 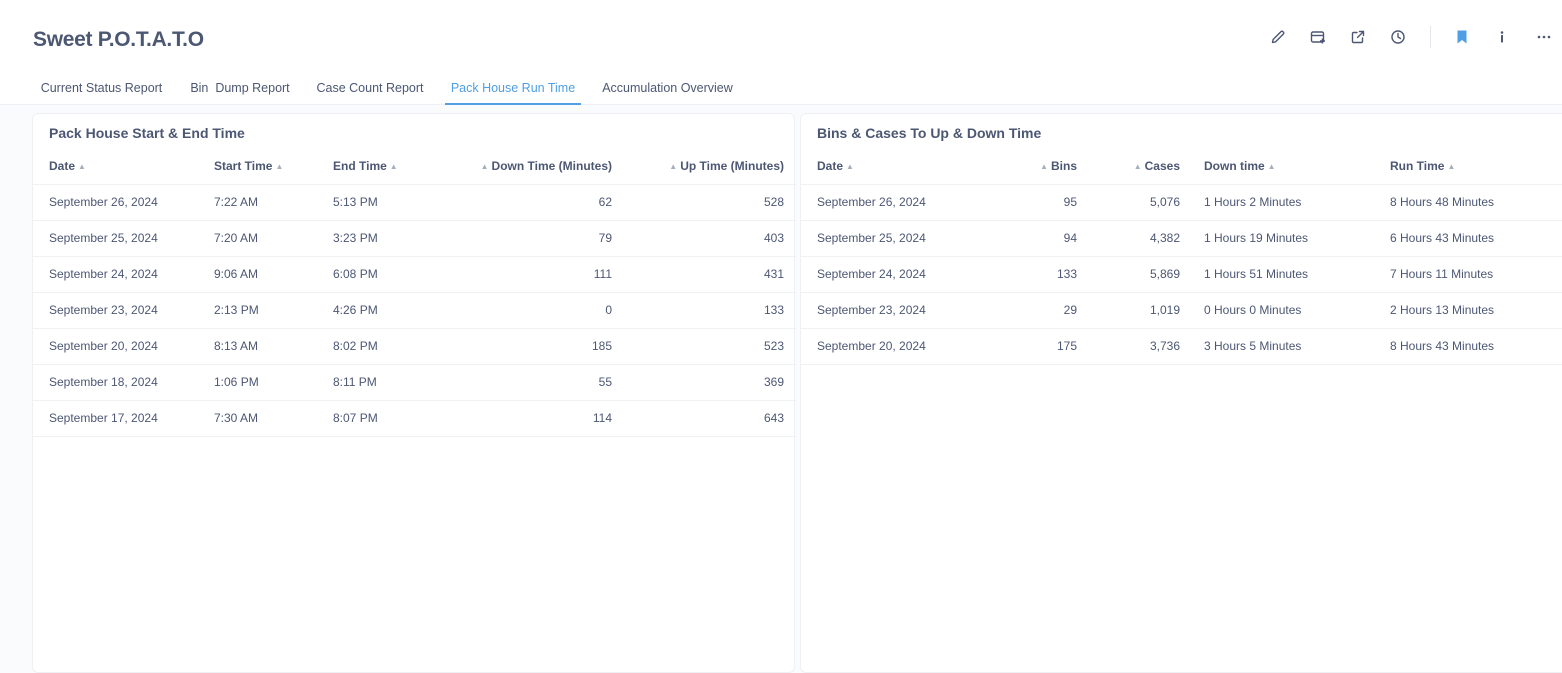 What do you see at coordinates (1128, 274) in the screenshot?
I see `cell-cases: 5,869` at bounding box center [1128, 274].